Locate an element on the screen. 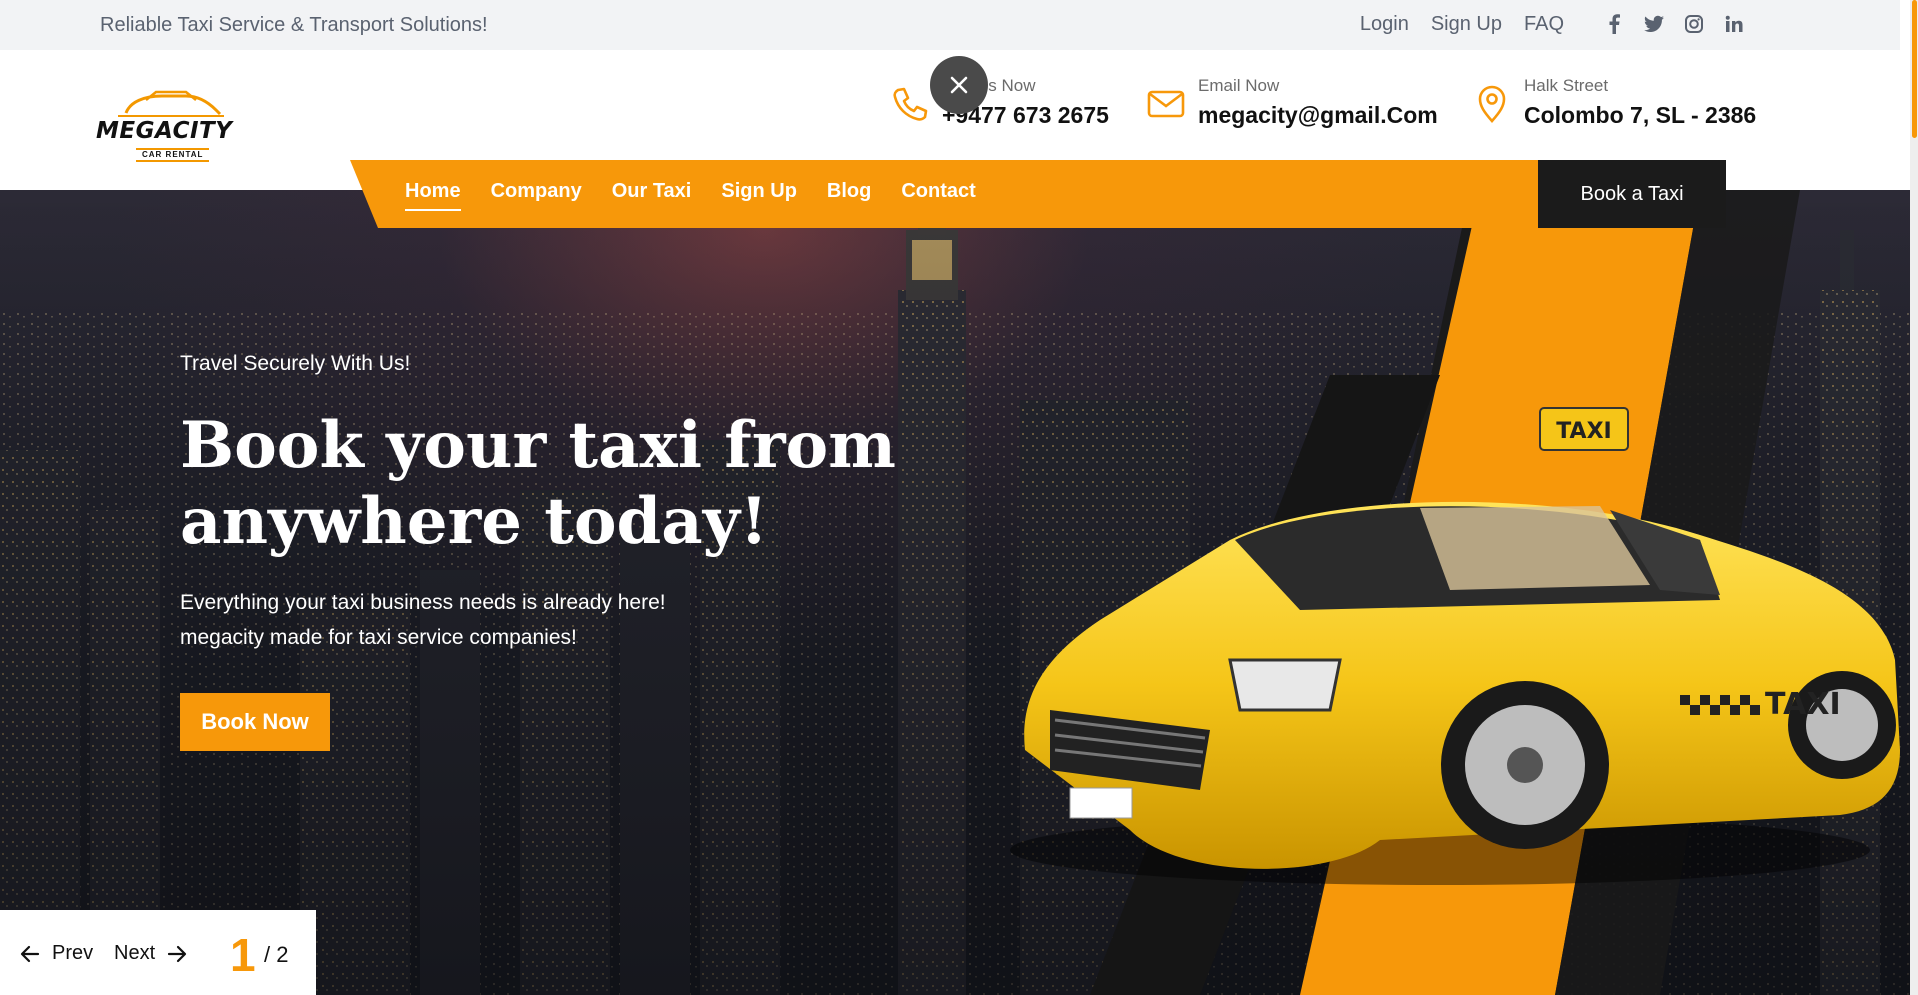  nav-item-home: Home is located at coordinates (433, 195).